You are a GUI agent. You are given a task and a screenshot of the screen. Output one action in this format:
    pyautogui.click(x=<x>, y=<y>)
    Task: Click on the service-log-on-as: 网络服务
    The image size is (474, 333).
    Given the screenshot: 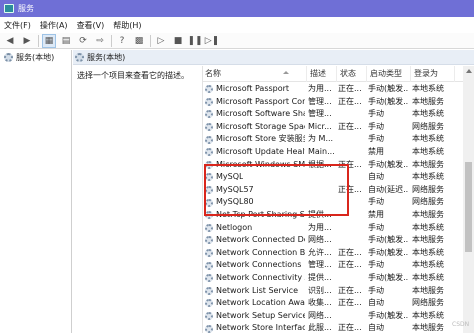 What is the action you would take?
    pyautogui.click(x=428, y=303)
    